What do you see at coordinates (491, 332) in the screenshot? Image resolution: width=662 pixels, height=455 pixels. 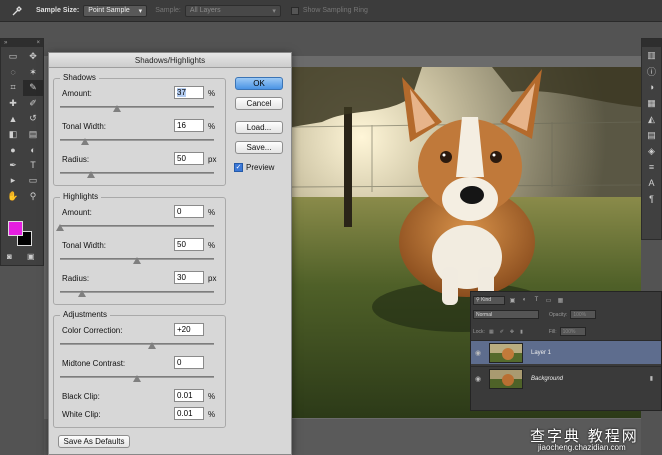 I see `lock-transparency-icon: ▦` at bounding box center [491, 332].